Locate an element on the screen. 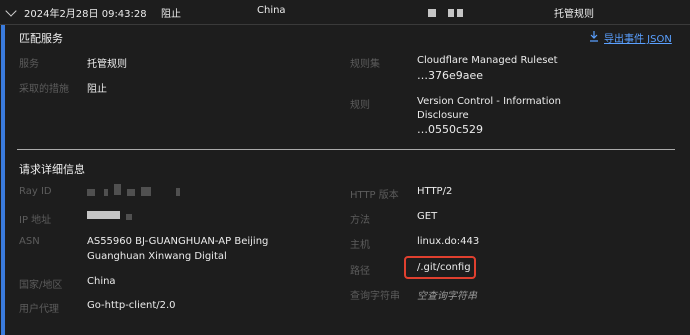  method-label: 方法 is located at coordinates (360, 220).